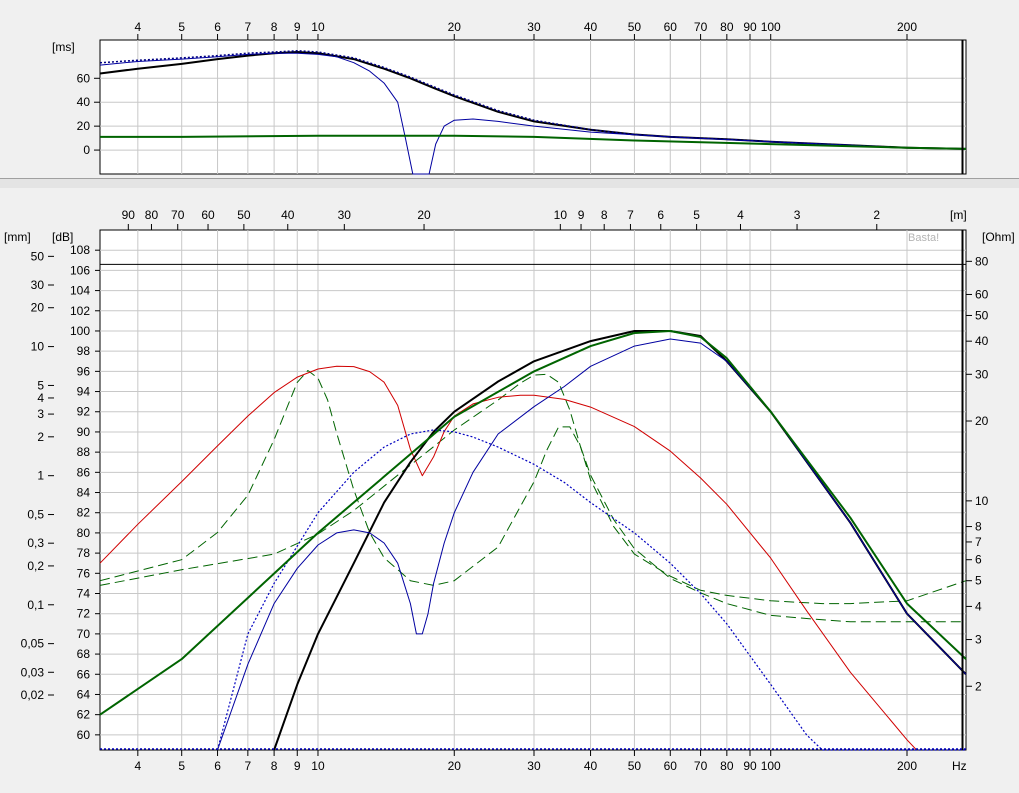 Image resolution: width=1019 pixels, height=793 pixels. What do you see at coordinates (958, 215) in the screenshot?
I see `wavelength-unit-label: [m]` at bounding box center [958, 215].